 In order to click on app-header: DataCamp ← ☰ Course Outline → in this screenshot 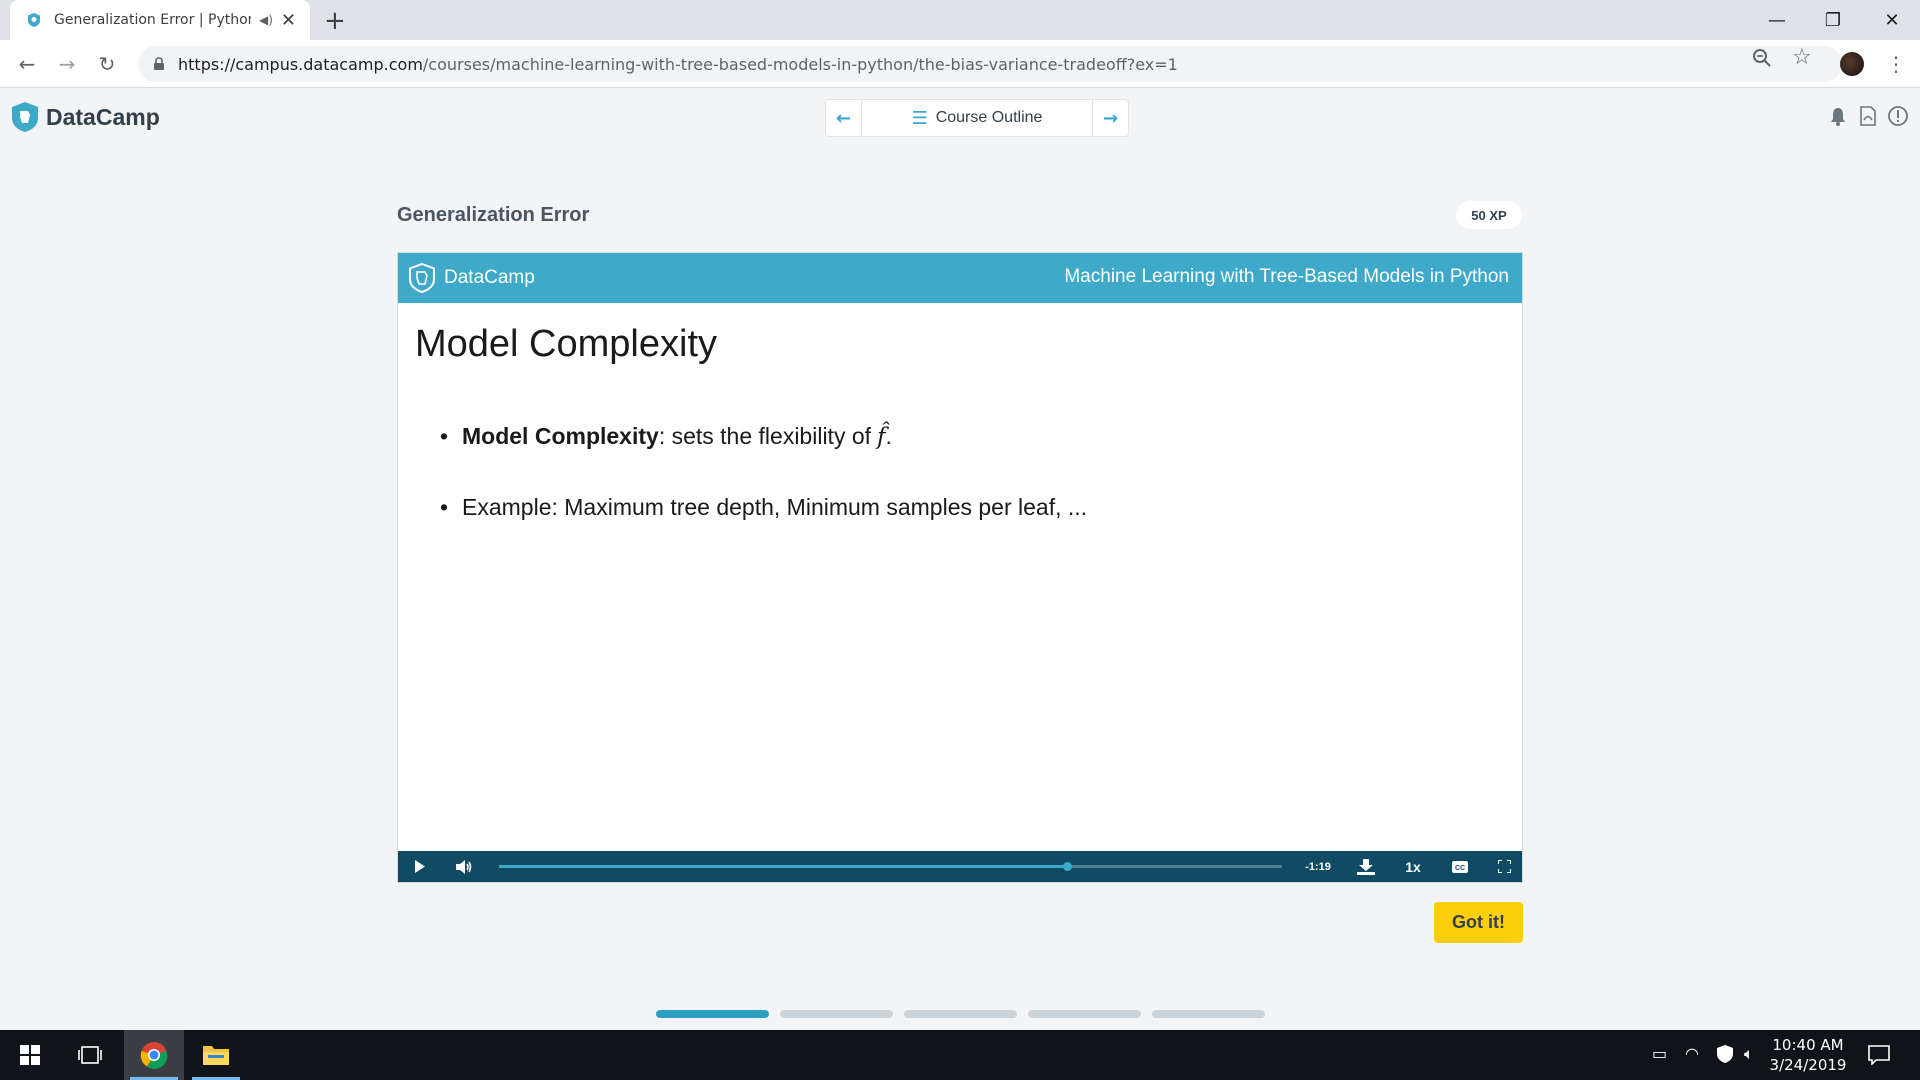, I will do `click(960, 117)`.